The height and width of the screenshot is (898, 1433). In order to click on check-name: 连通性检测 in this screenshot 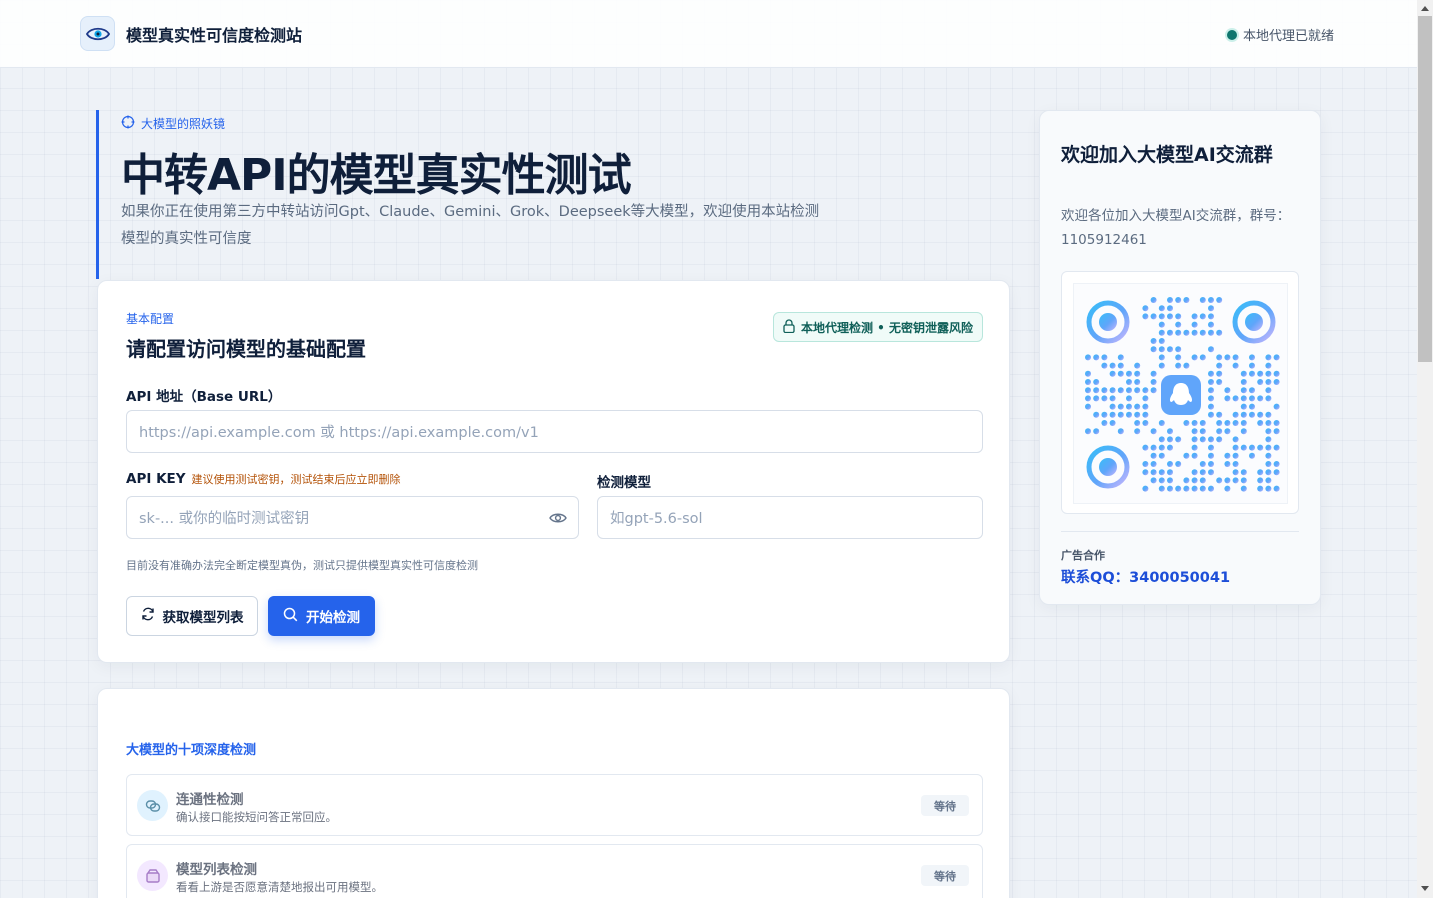, I will do `click(210, 800)`.